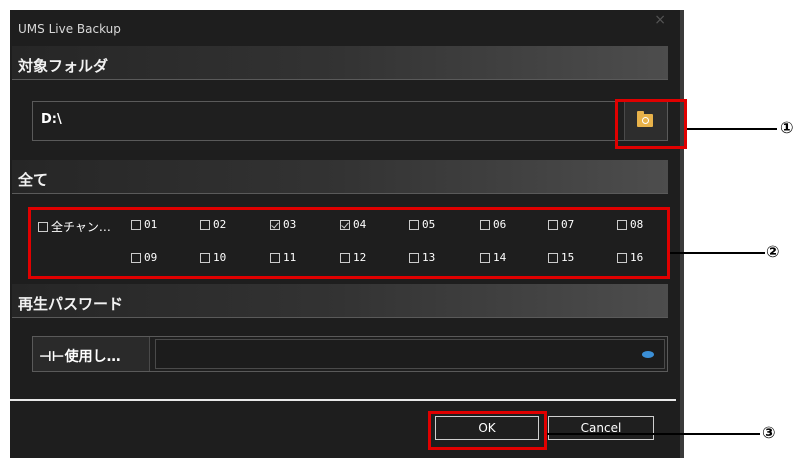  Describe the element at coordinates (343, 400) in the screenshot. I see `footer-divider` at that location.